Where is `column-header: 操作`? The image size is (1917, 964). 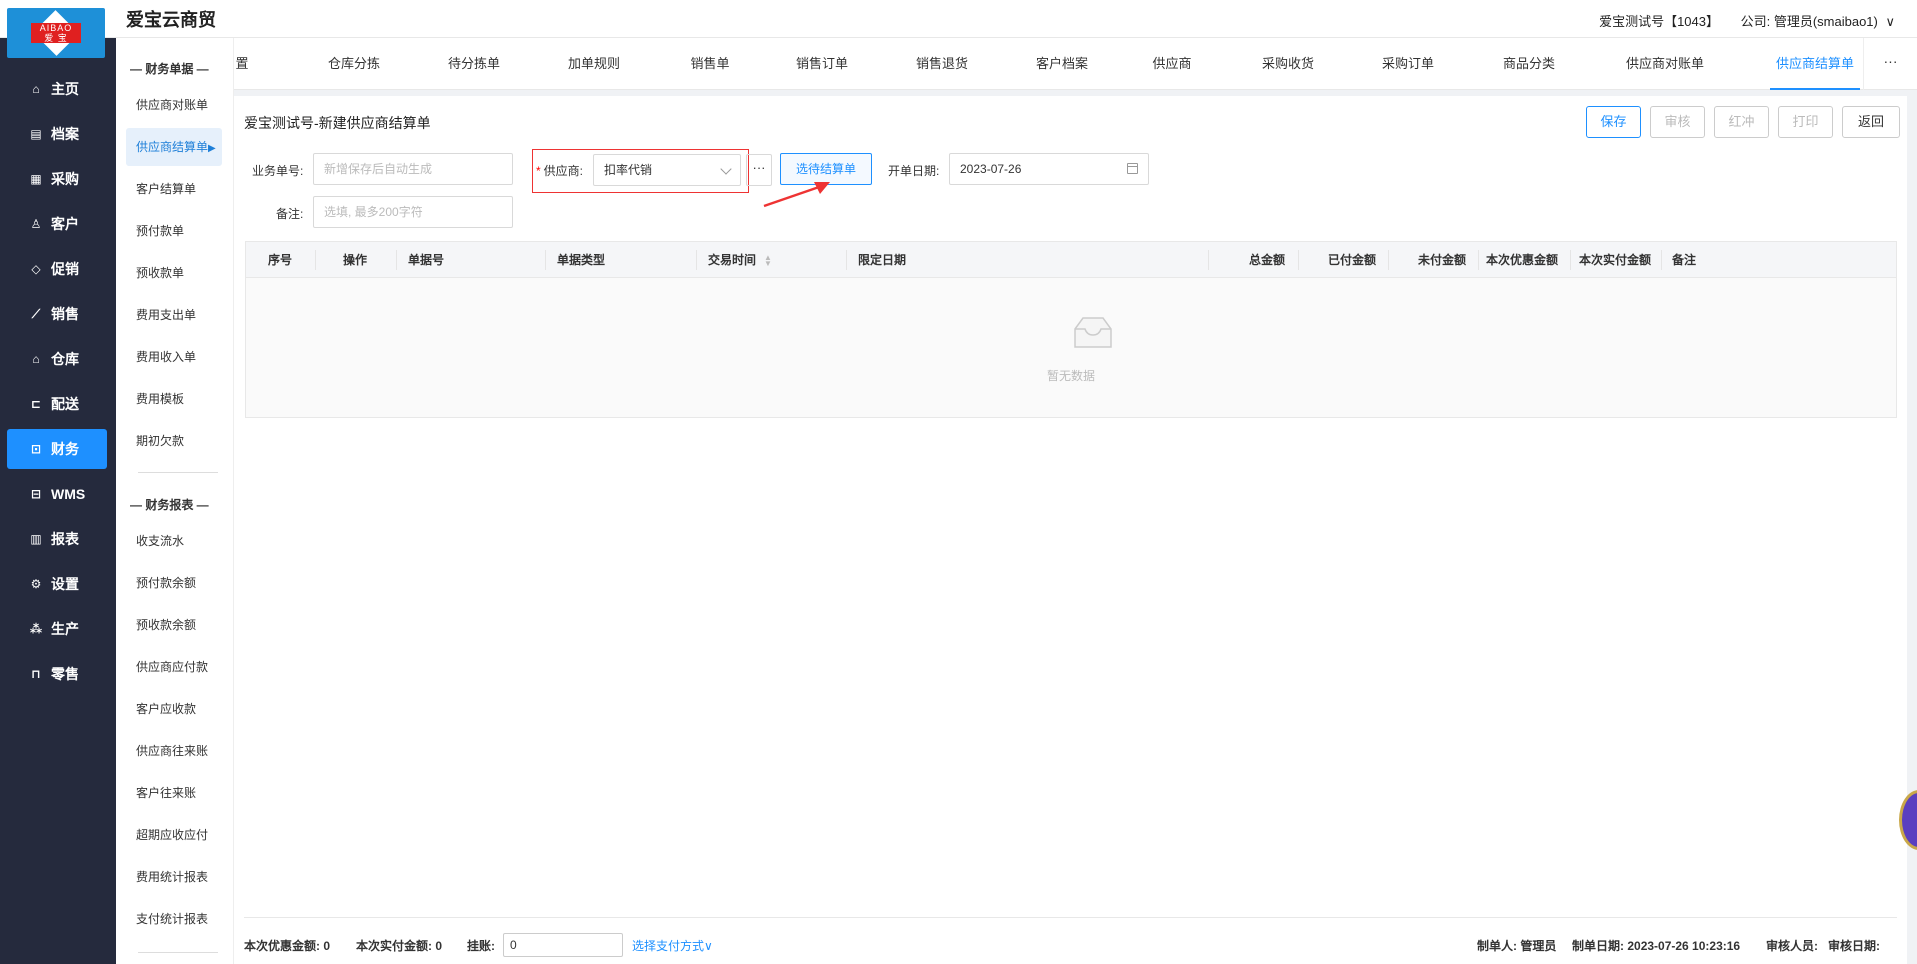 column-header: 操作 is located at coordinates (355, 260).